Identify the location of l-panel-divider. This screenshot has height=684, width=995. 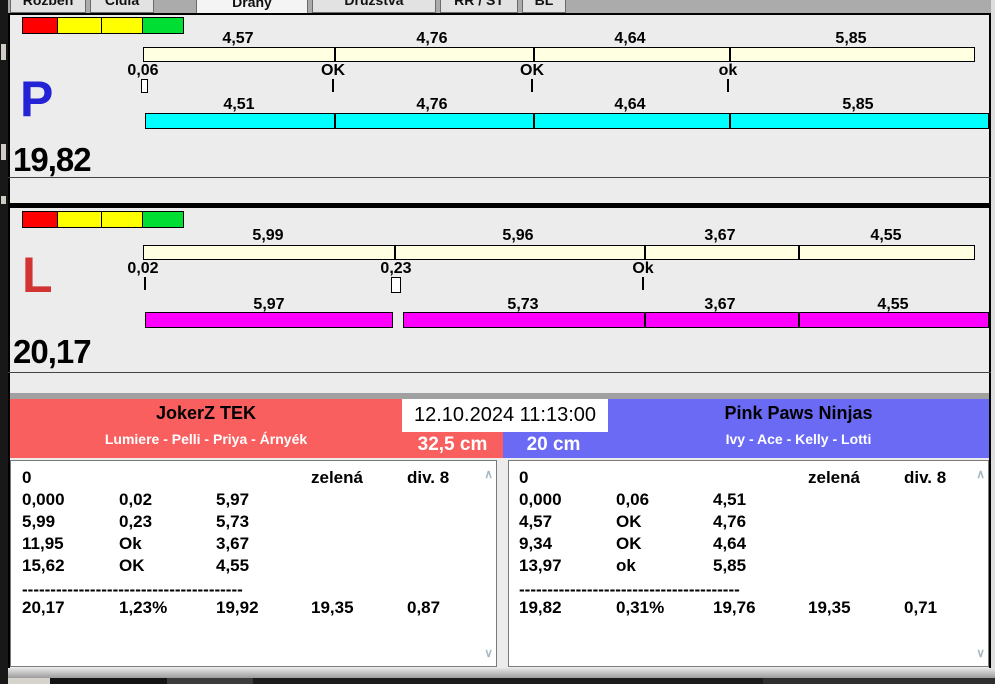
(499, 372).